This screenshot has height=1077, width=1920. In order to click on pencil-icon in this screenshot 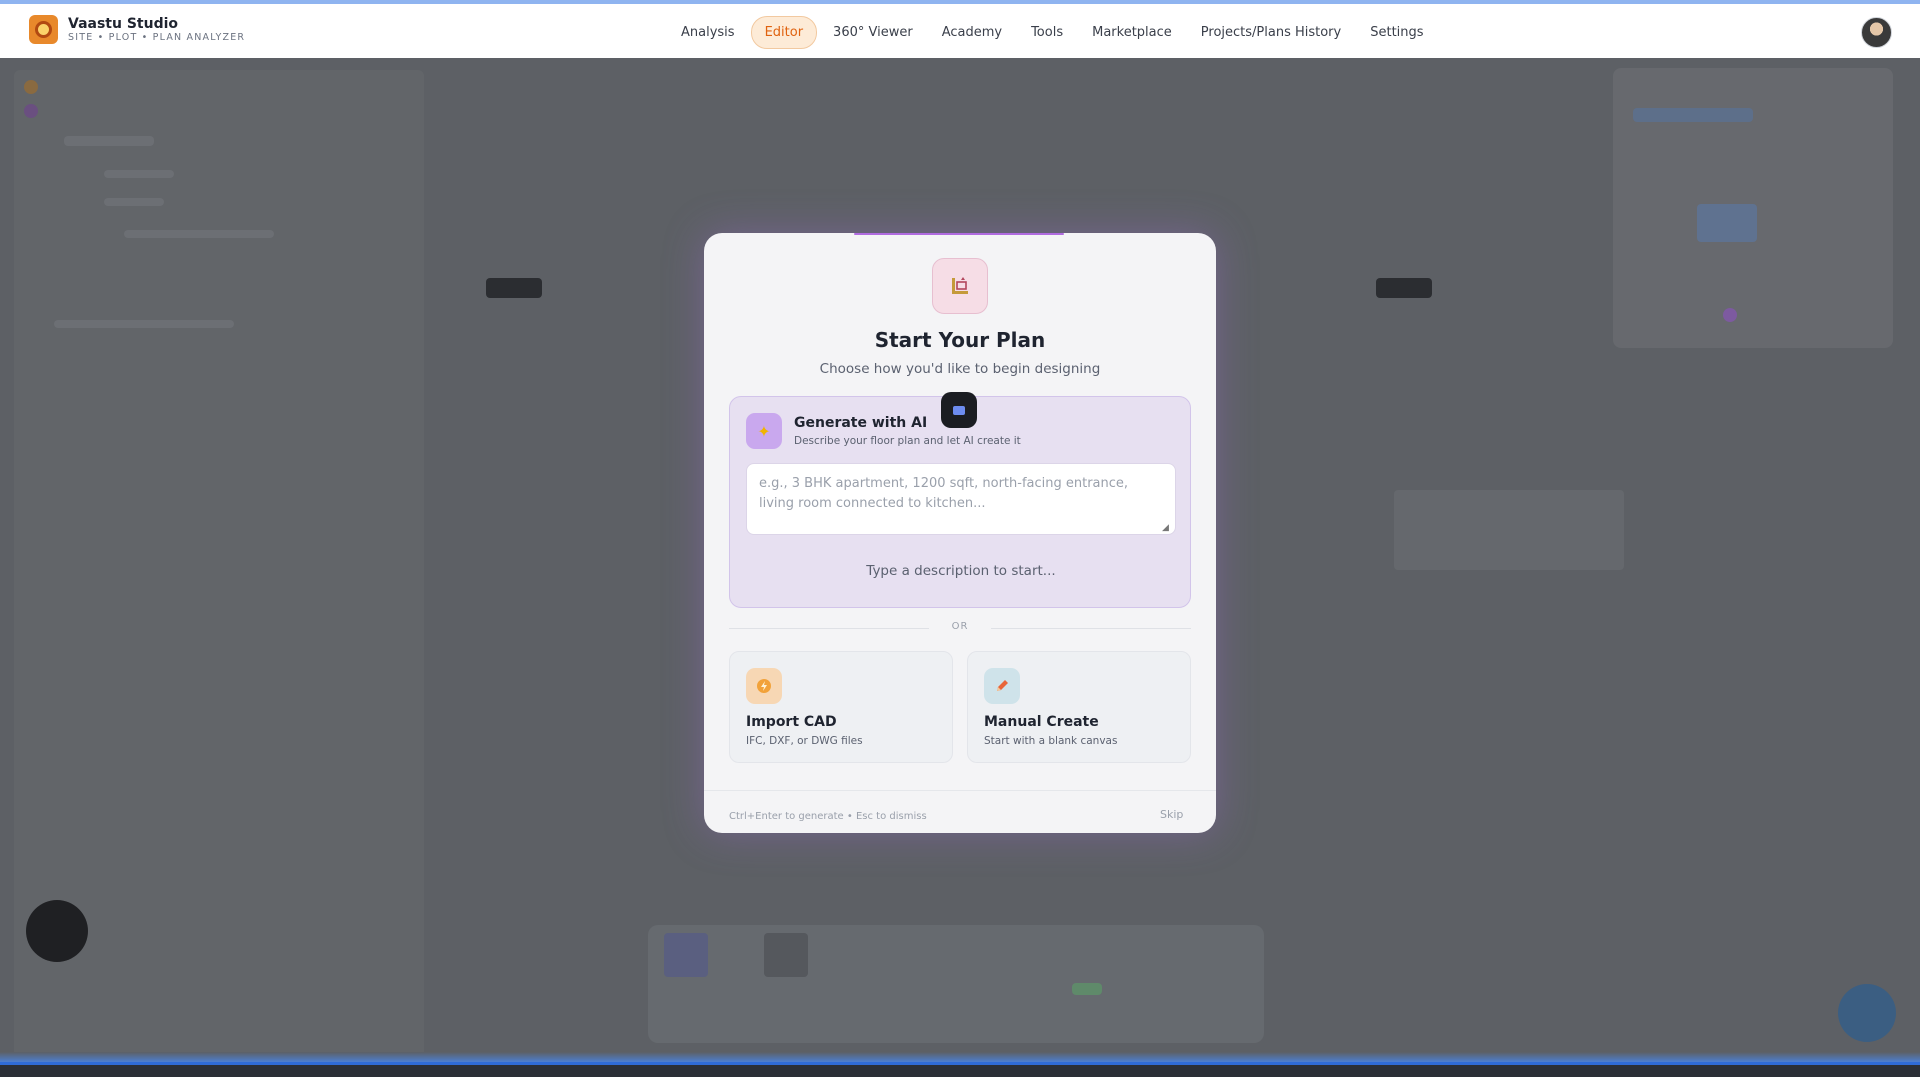, I will do `click(1002, 686)`.